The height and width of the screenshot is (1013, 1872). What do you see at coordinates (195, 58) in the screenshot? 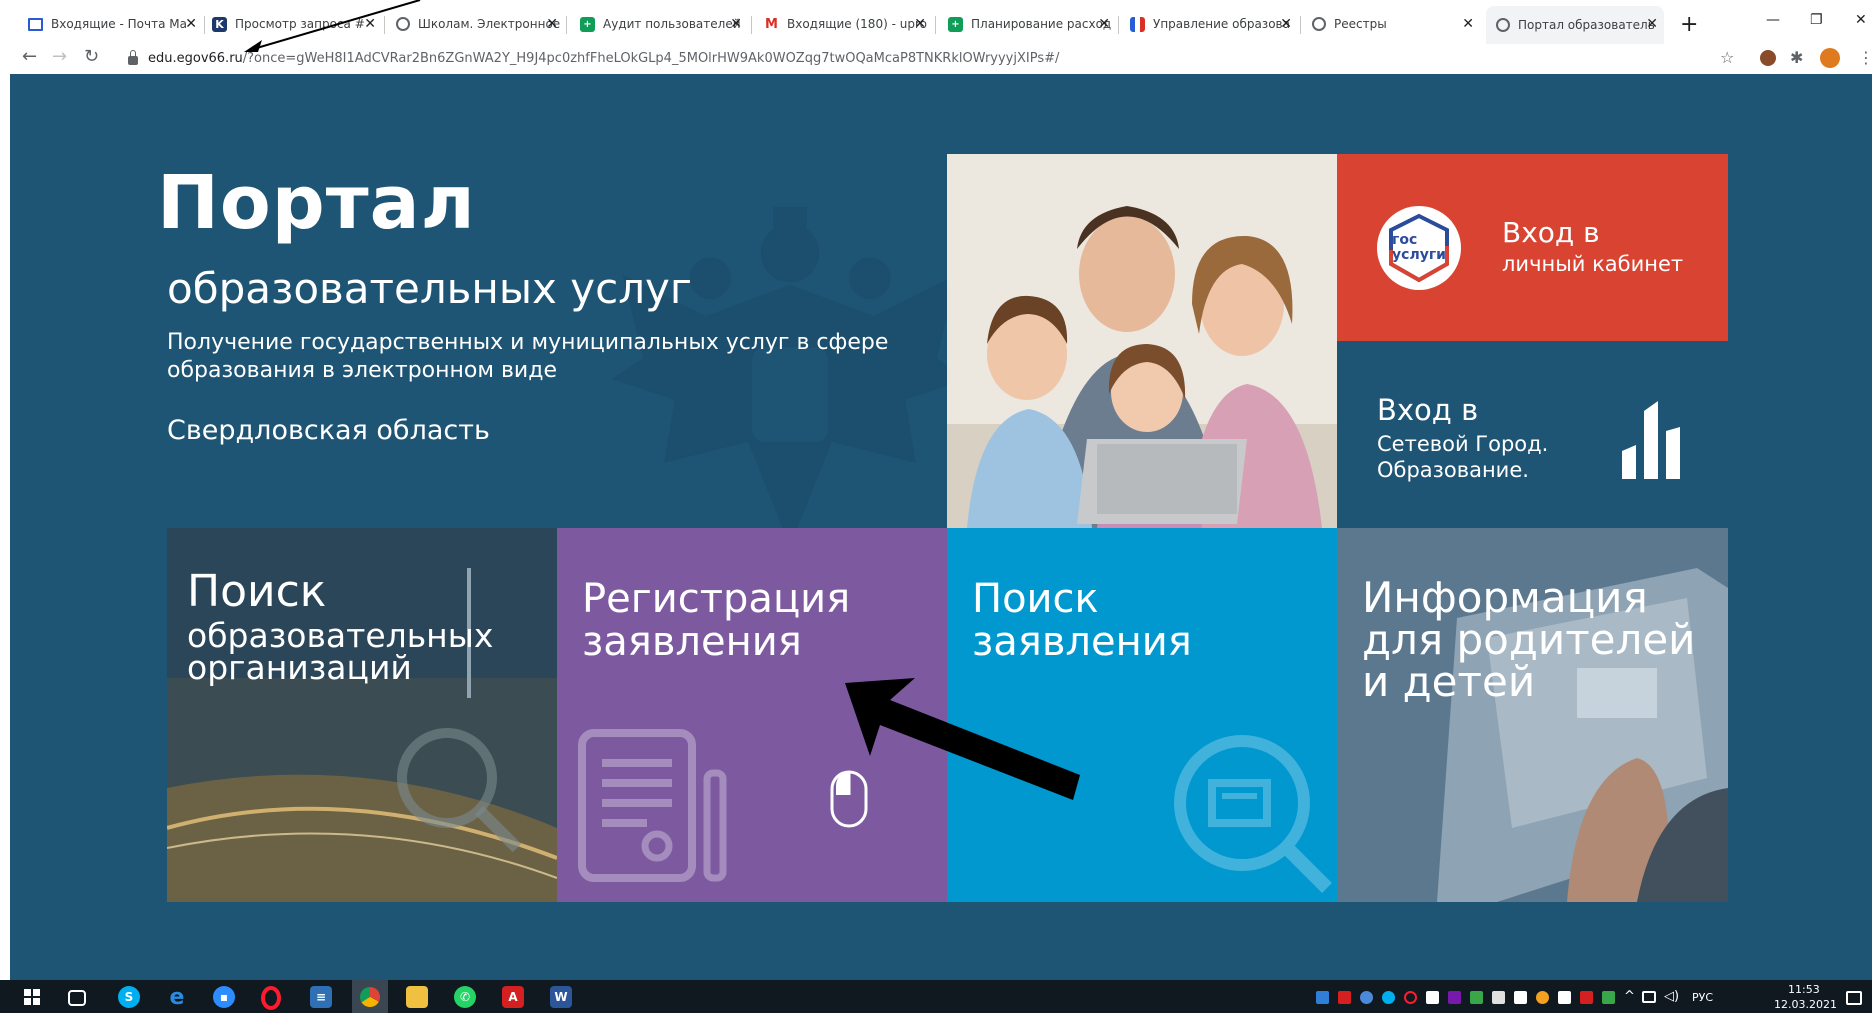
I see `url-host: edu.egov66.ru` at bounding box center [195, 58].